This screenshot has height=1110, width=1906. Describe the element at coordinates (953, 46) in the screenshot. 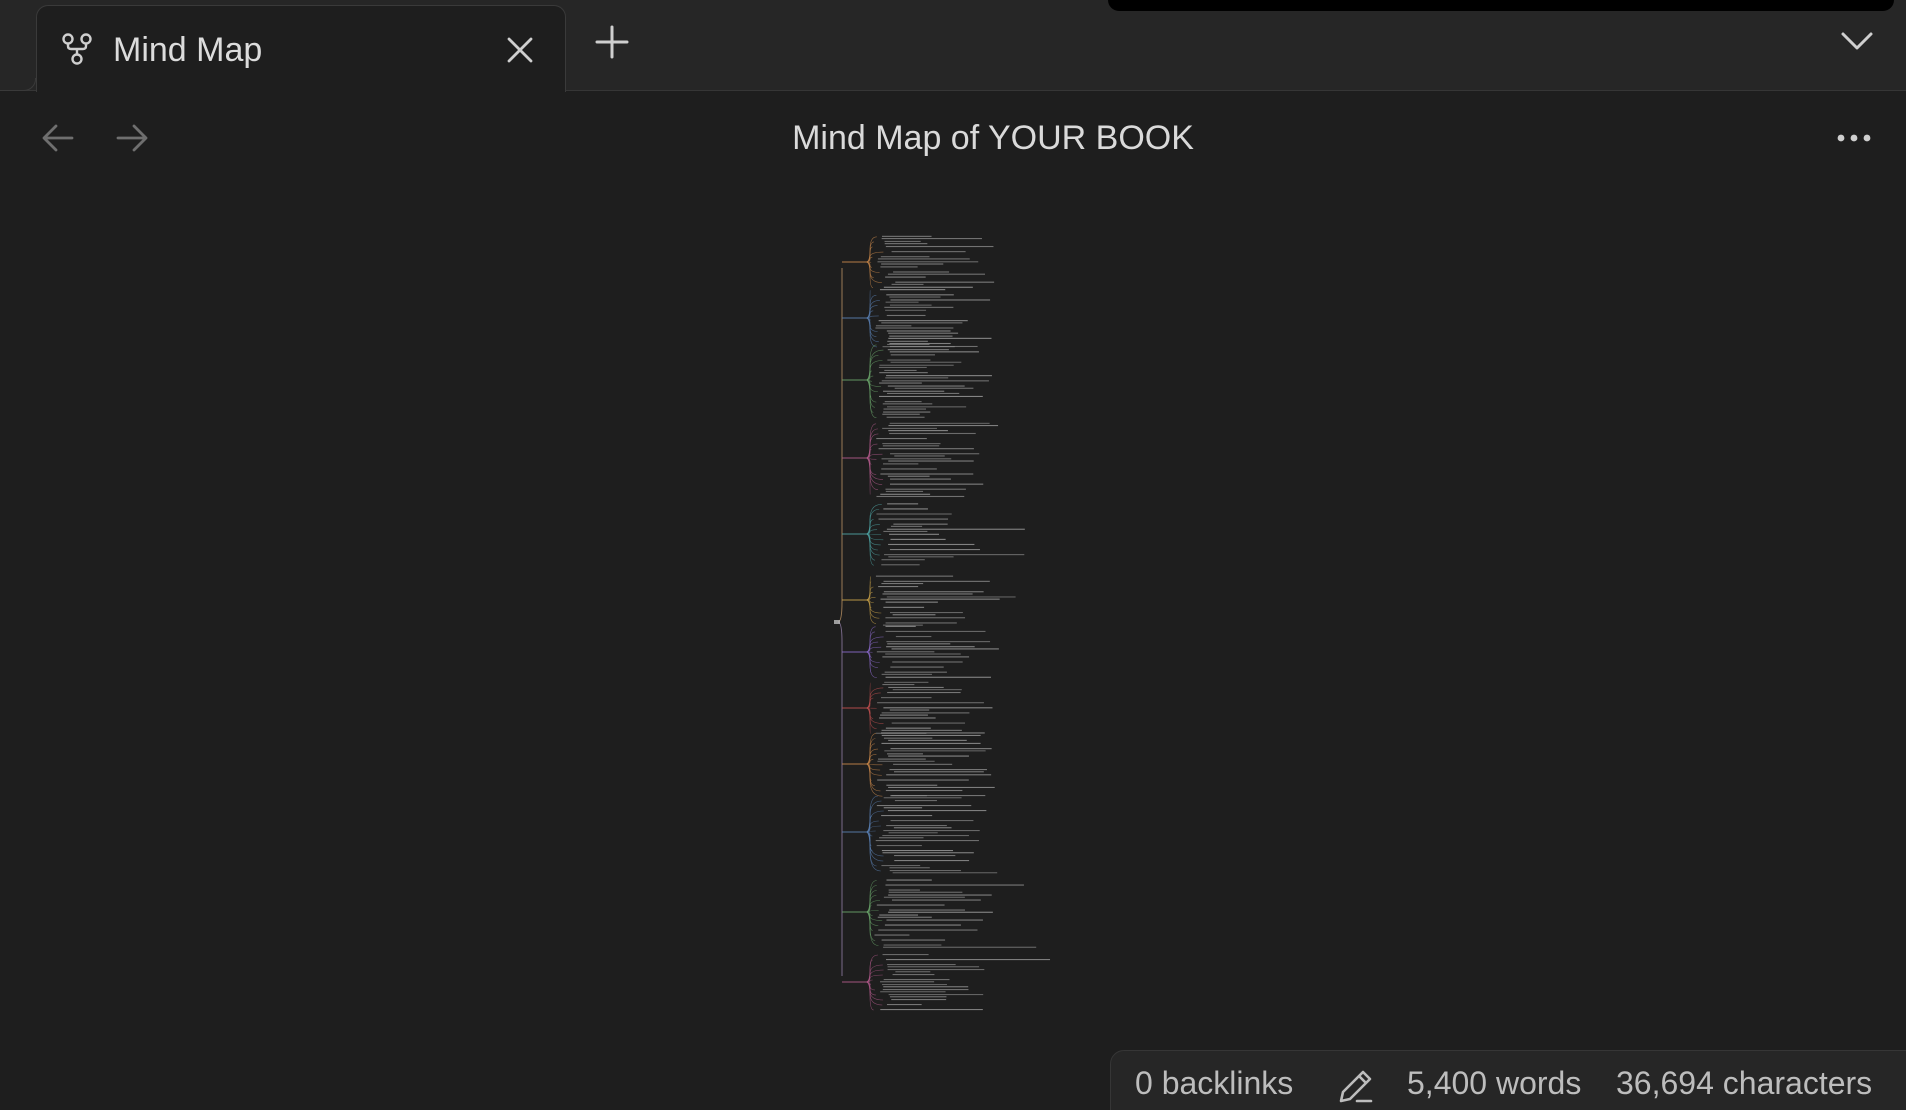

I see `tab-bar: Mind Map` at that location.